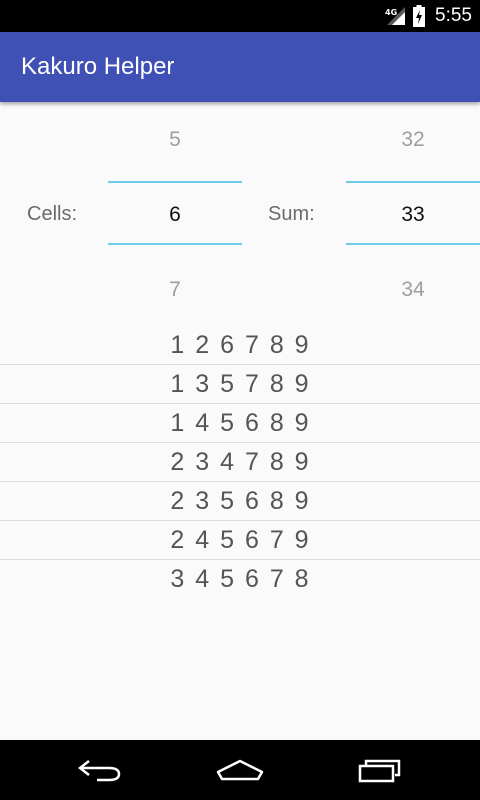 This screenshot has height=800, width=480. What do you see at coordinates (240, 423) in the screenshot?
I see `list-item: 1 4 5 6 8 9` at bounding box center [240, 423].